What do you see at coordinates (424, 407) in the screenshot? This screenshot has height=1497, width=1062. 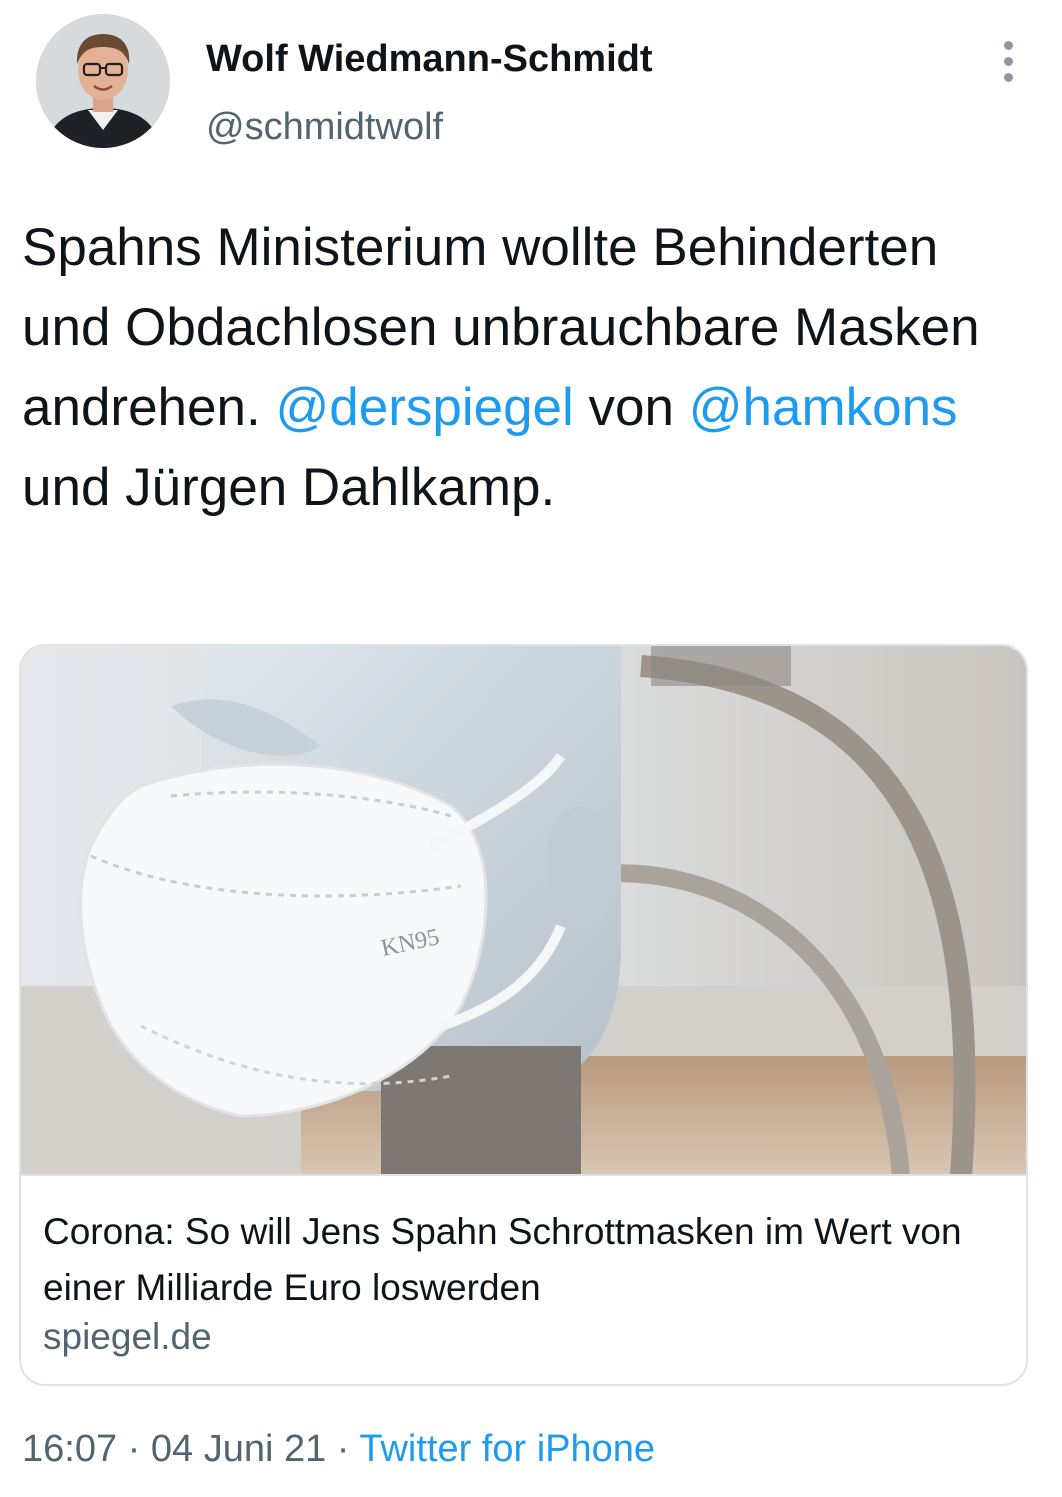 I see `mention-derspiegel-link: @derspiegel` at bounding box center [424, 407].